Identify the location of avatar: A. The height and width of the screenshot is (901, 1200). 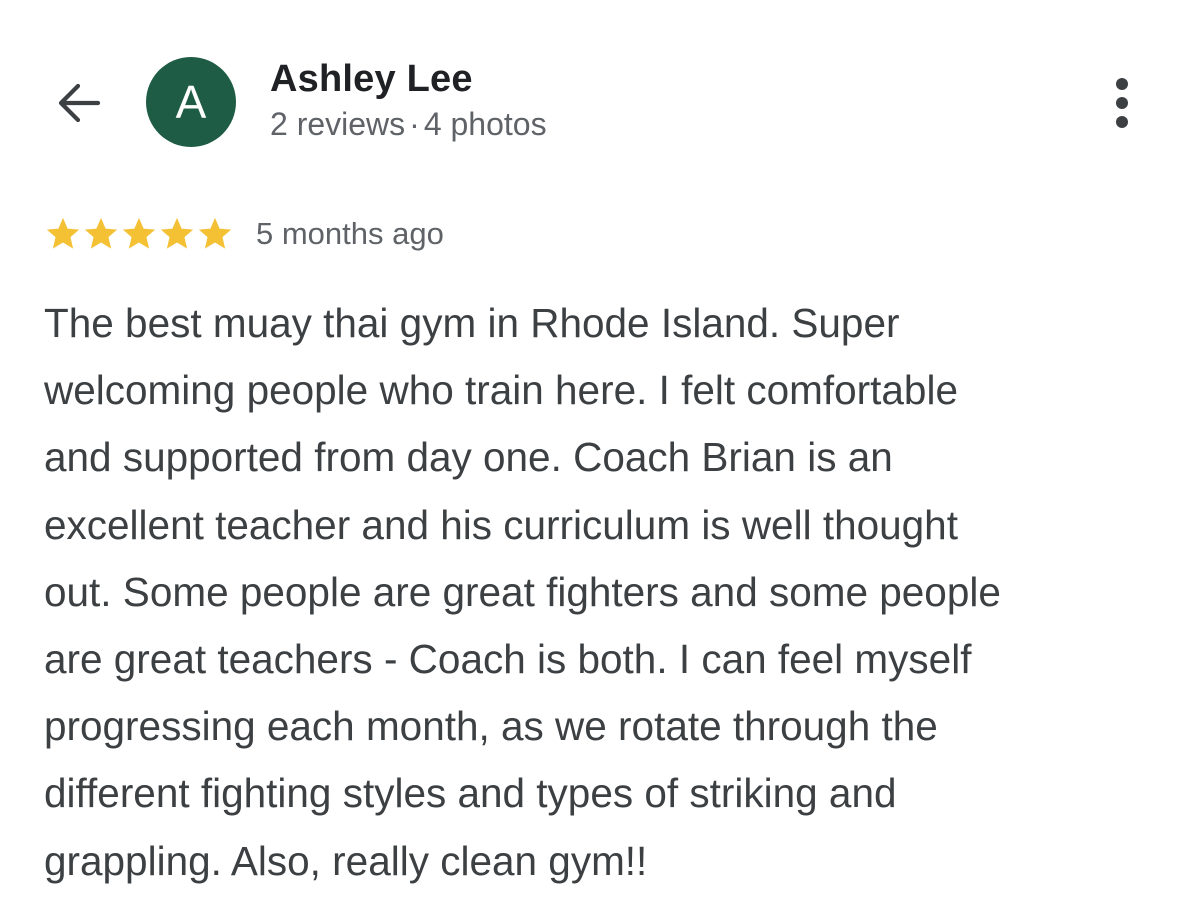
(191, 102).